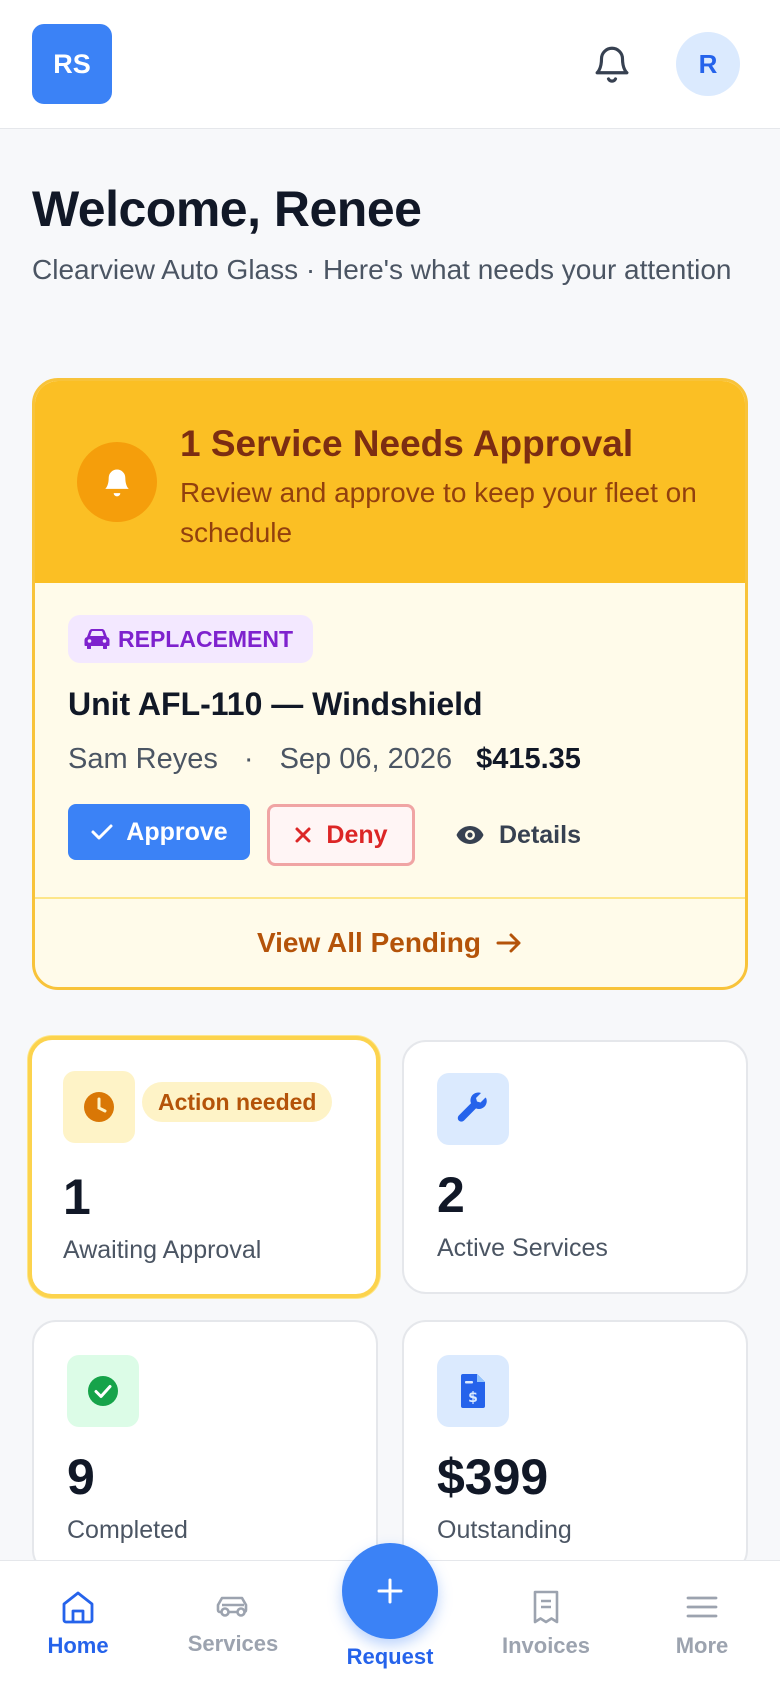 The image size is (780, 1688). I want to click on request-service-button, so click(390, 1591).